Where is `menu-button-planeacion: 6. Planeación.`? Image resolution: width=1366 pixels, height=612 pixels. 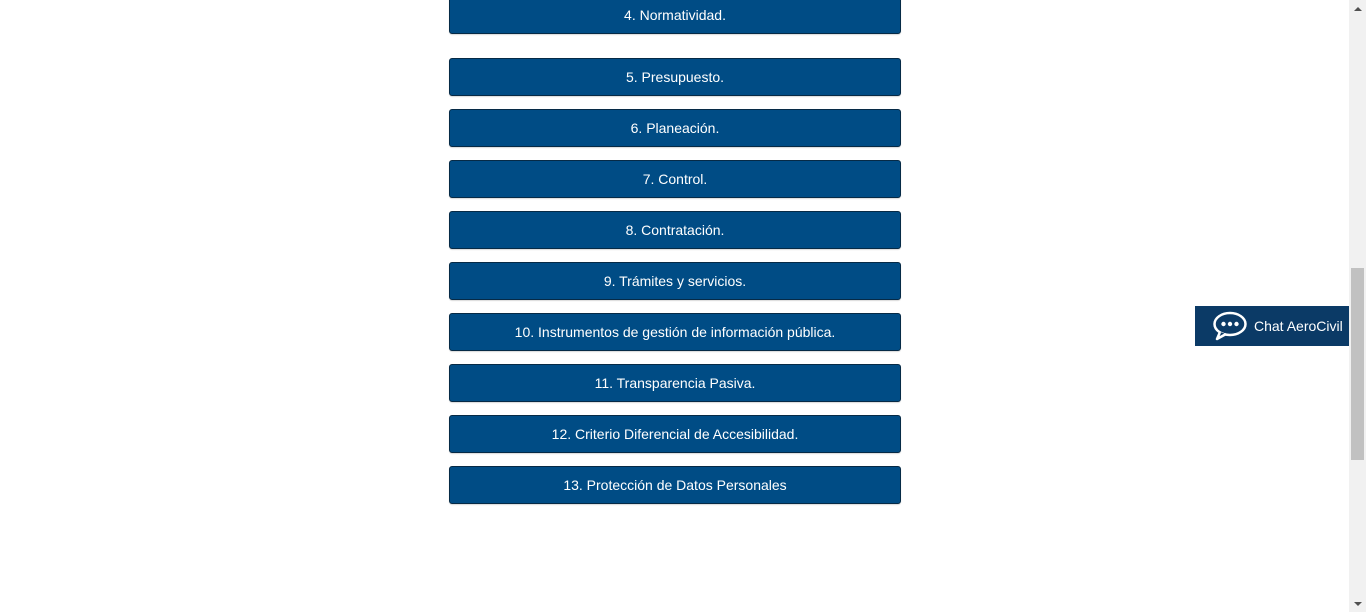 menu-button-planeacion: 6. Planeación. is located at coordinates (675, 128).